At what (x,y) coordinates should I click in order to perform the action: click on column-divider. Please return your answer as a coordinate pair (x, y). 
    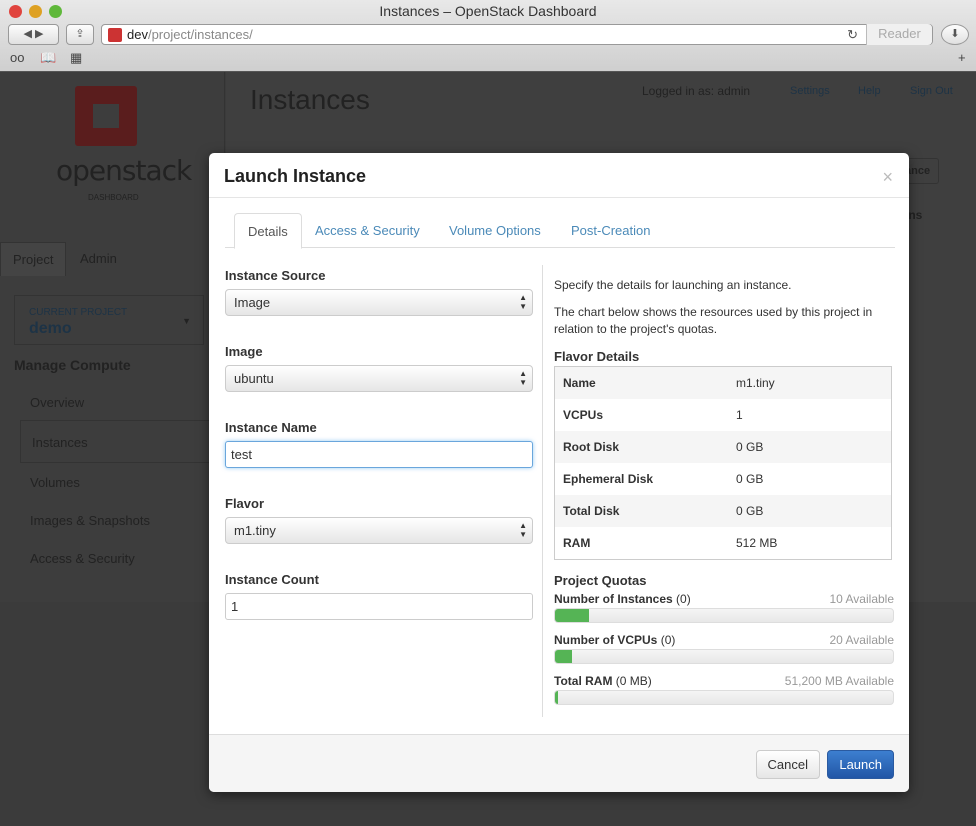
    Looking at the image, I should click on (542, 491).